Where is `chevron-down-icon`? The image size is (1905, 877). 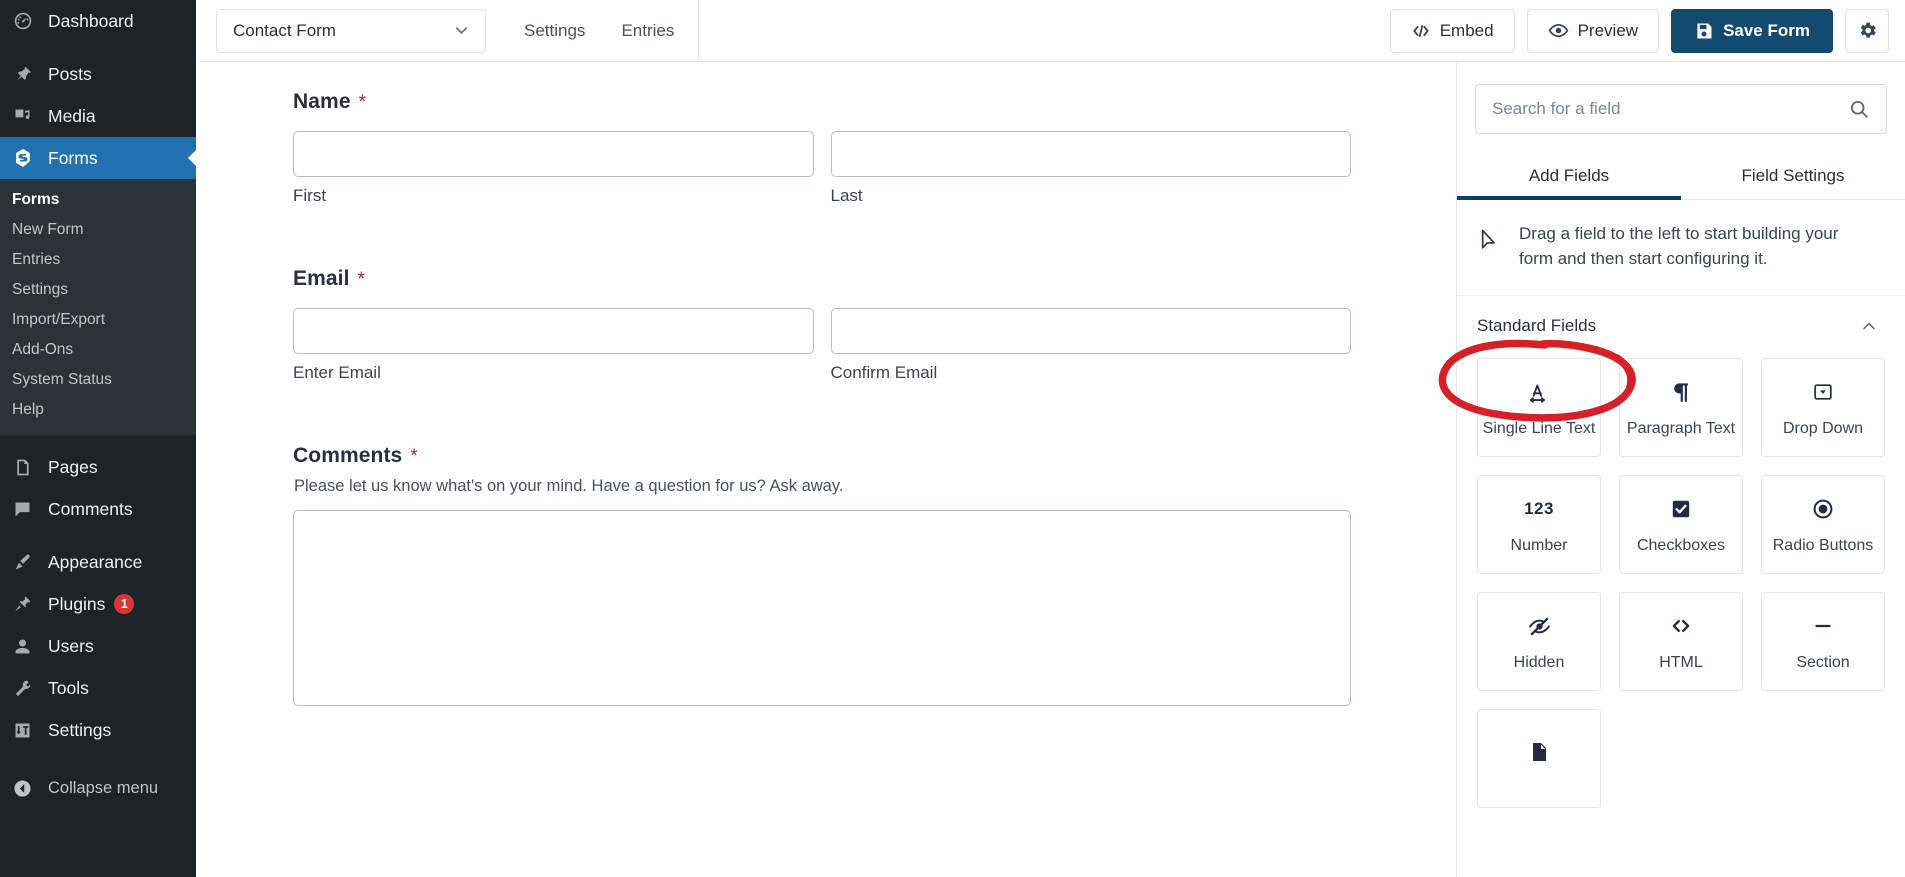
chevron-down-icon is located at coordinates (461, 30).